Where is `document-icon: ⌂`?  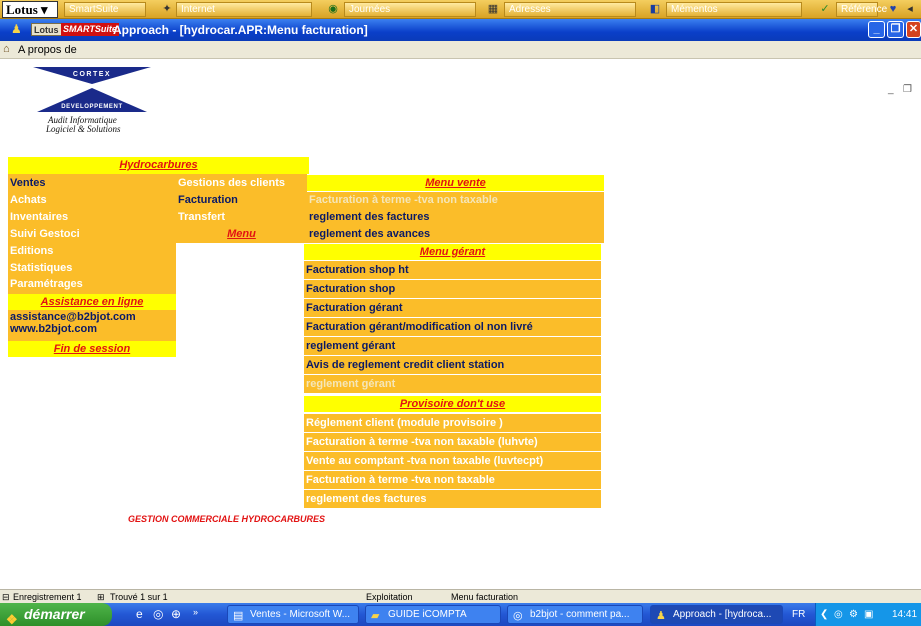
document-icon: ⌂ is located at coordinates (6, 49).